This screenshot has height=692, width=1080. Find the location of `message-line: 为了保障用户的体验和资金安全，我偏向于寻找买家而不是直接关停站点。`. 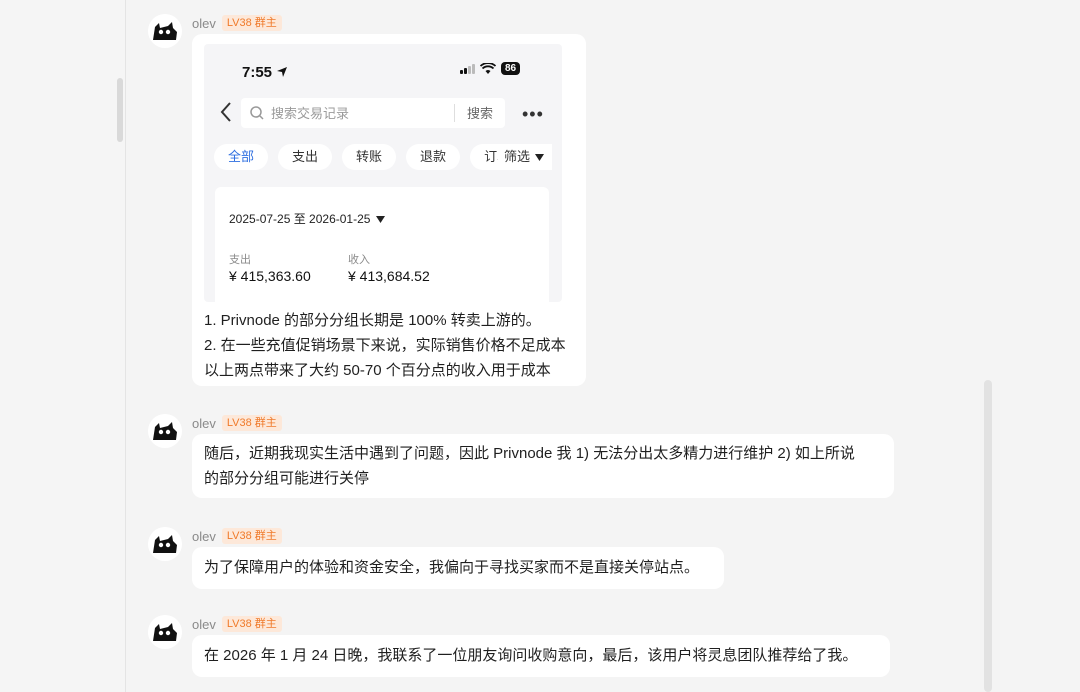

message-line: 为了保障用户的体验和资金安全，我偏向于寻找买家而不是直接关停站点。 is located at coordinates (452, 567).